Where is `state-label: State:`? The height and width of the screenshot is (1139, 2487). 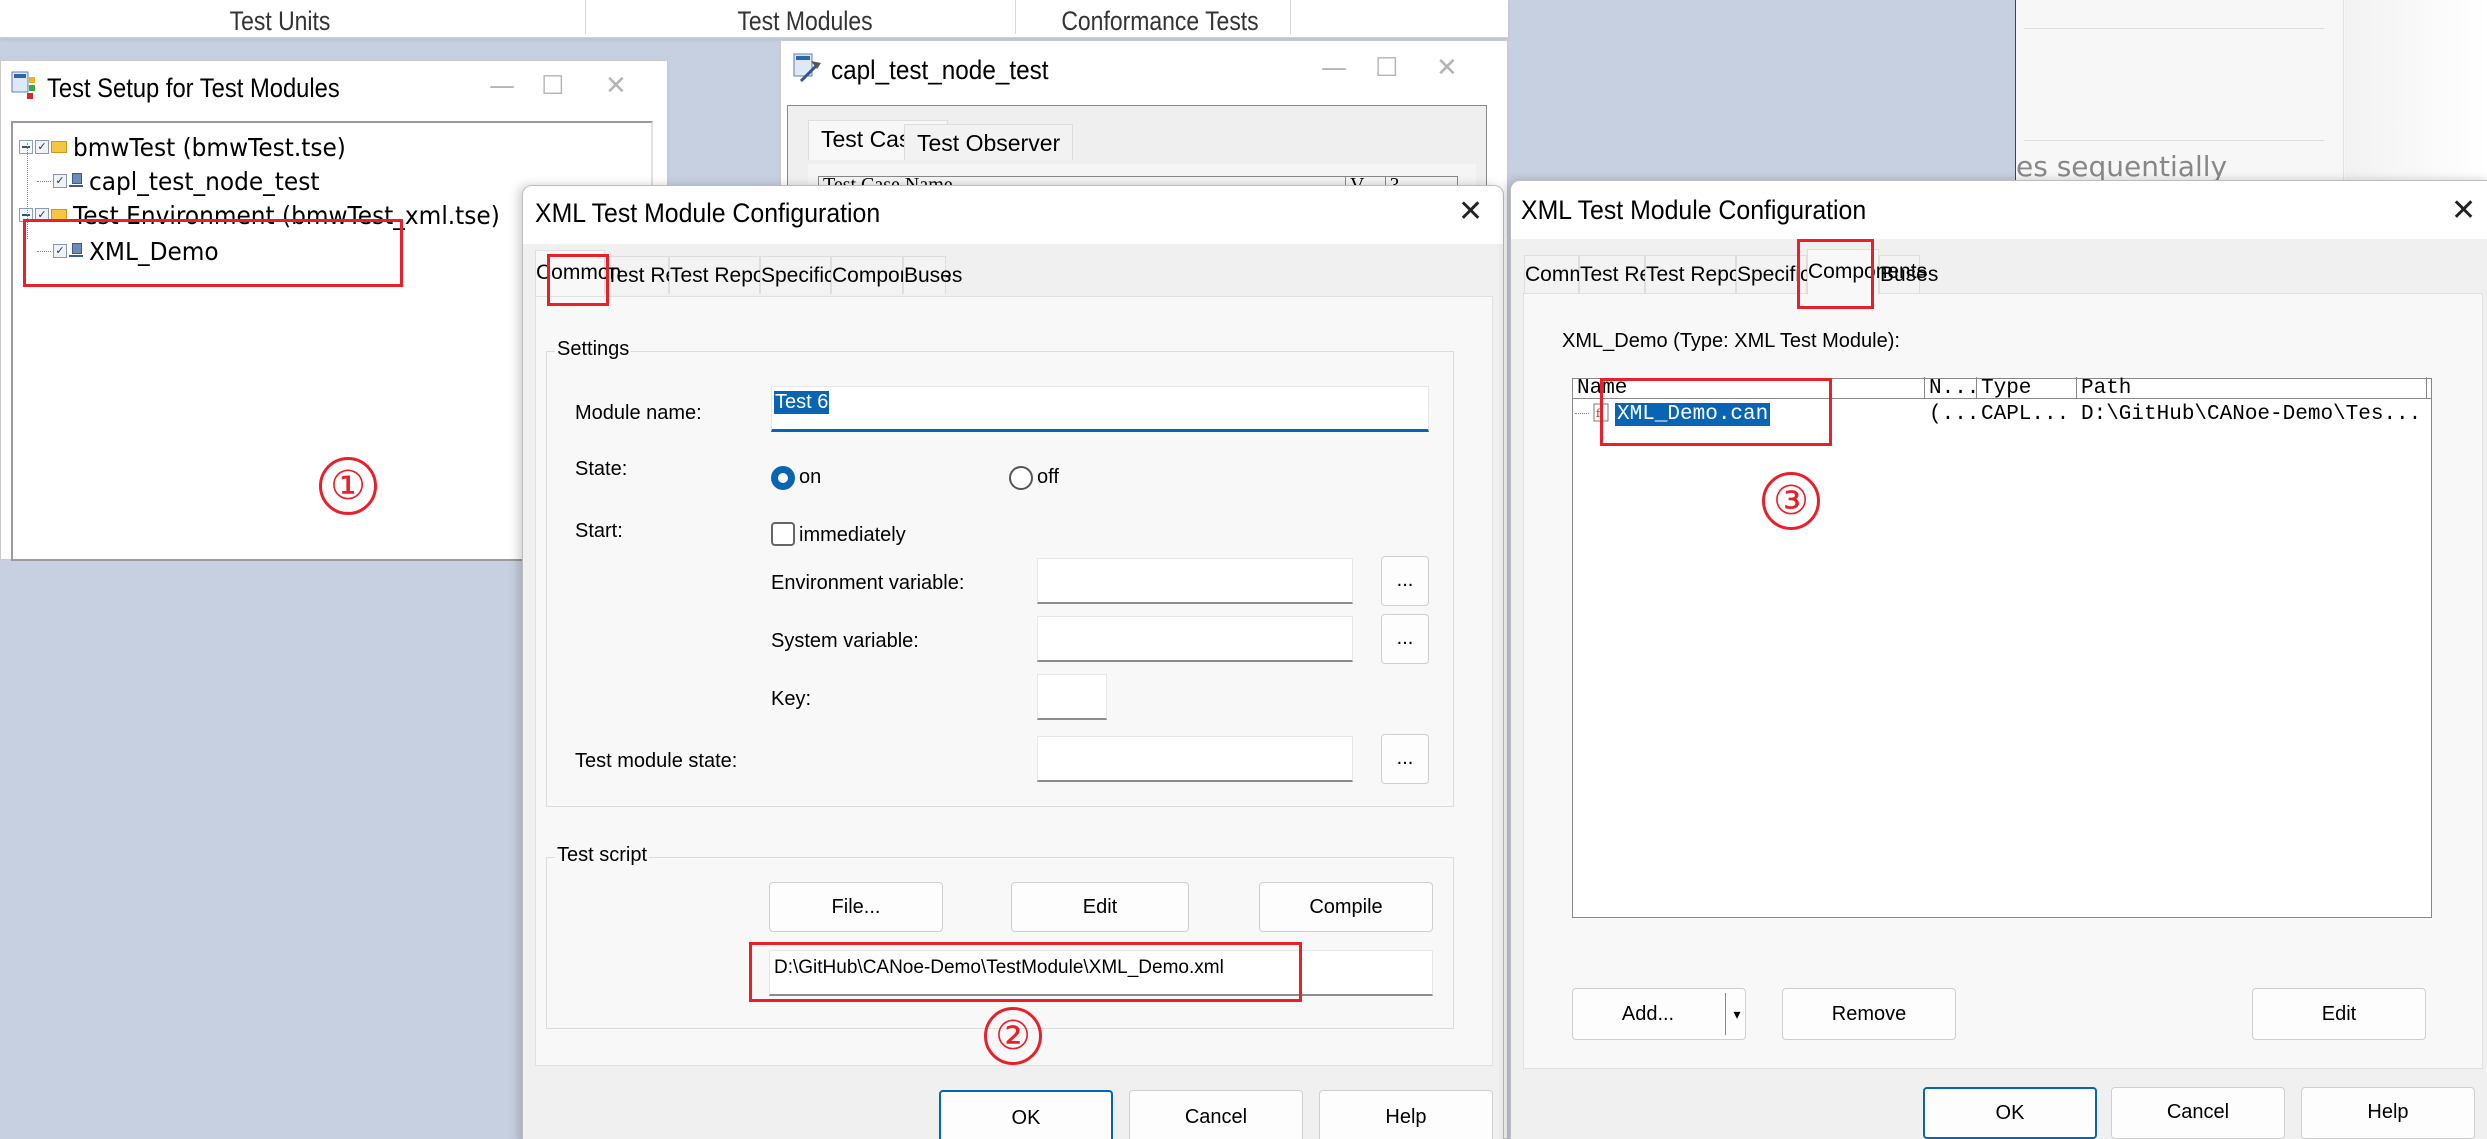
state-label: State: is located at coordinates (601, 469).